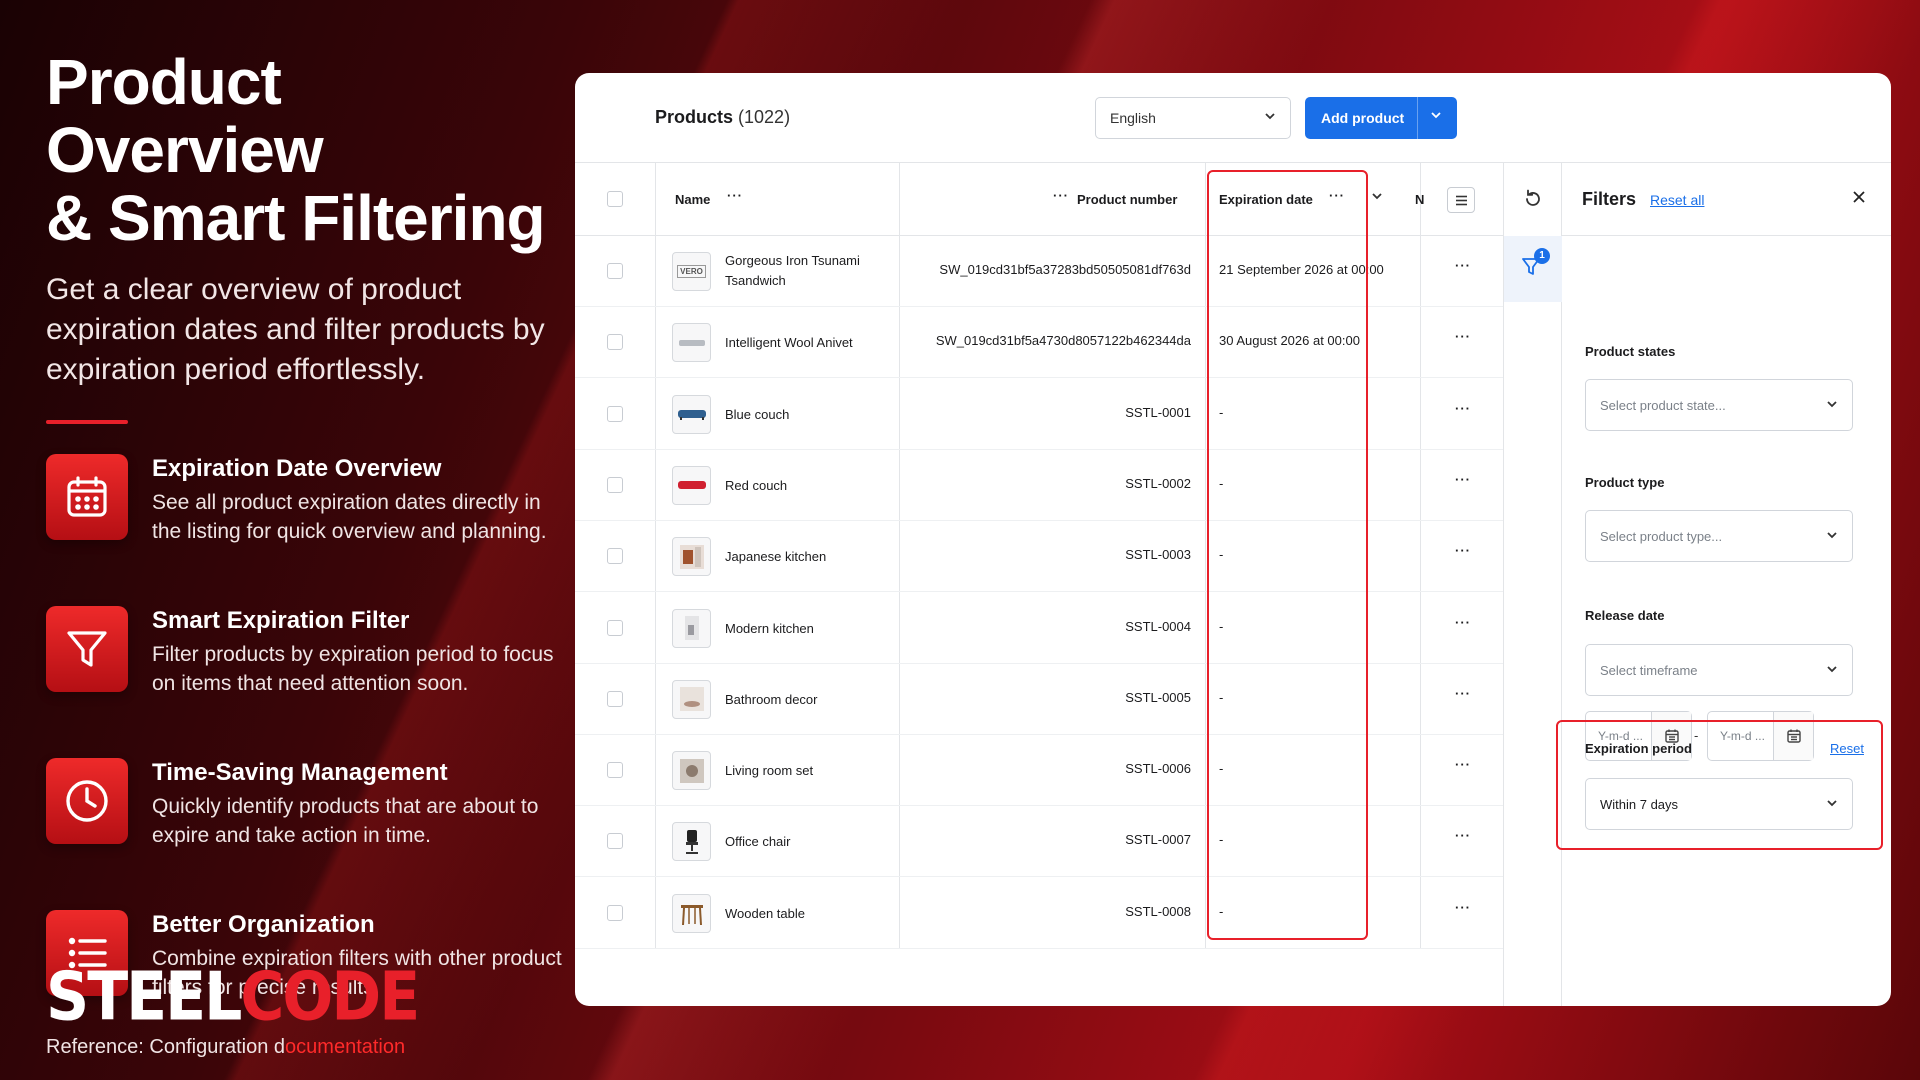 Image resolution: width=1920 pixels, height=1080 pixels. Describe the element at coordinates (1638, 748) in the screenshot. I see `expiration-period-label: Expiration period` at that location.